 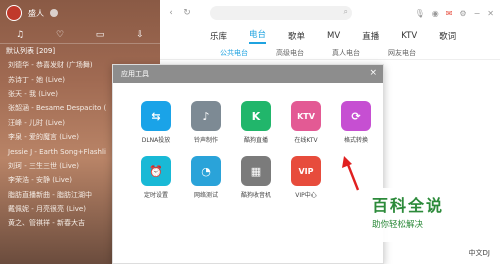 I want to click on top-bar: ‹ ↻ ⌕ 🎙 ◉ ✉ ⚙ − ✕, so click(x=330, y=13).